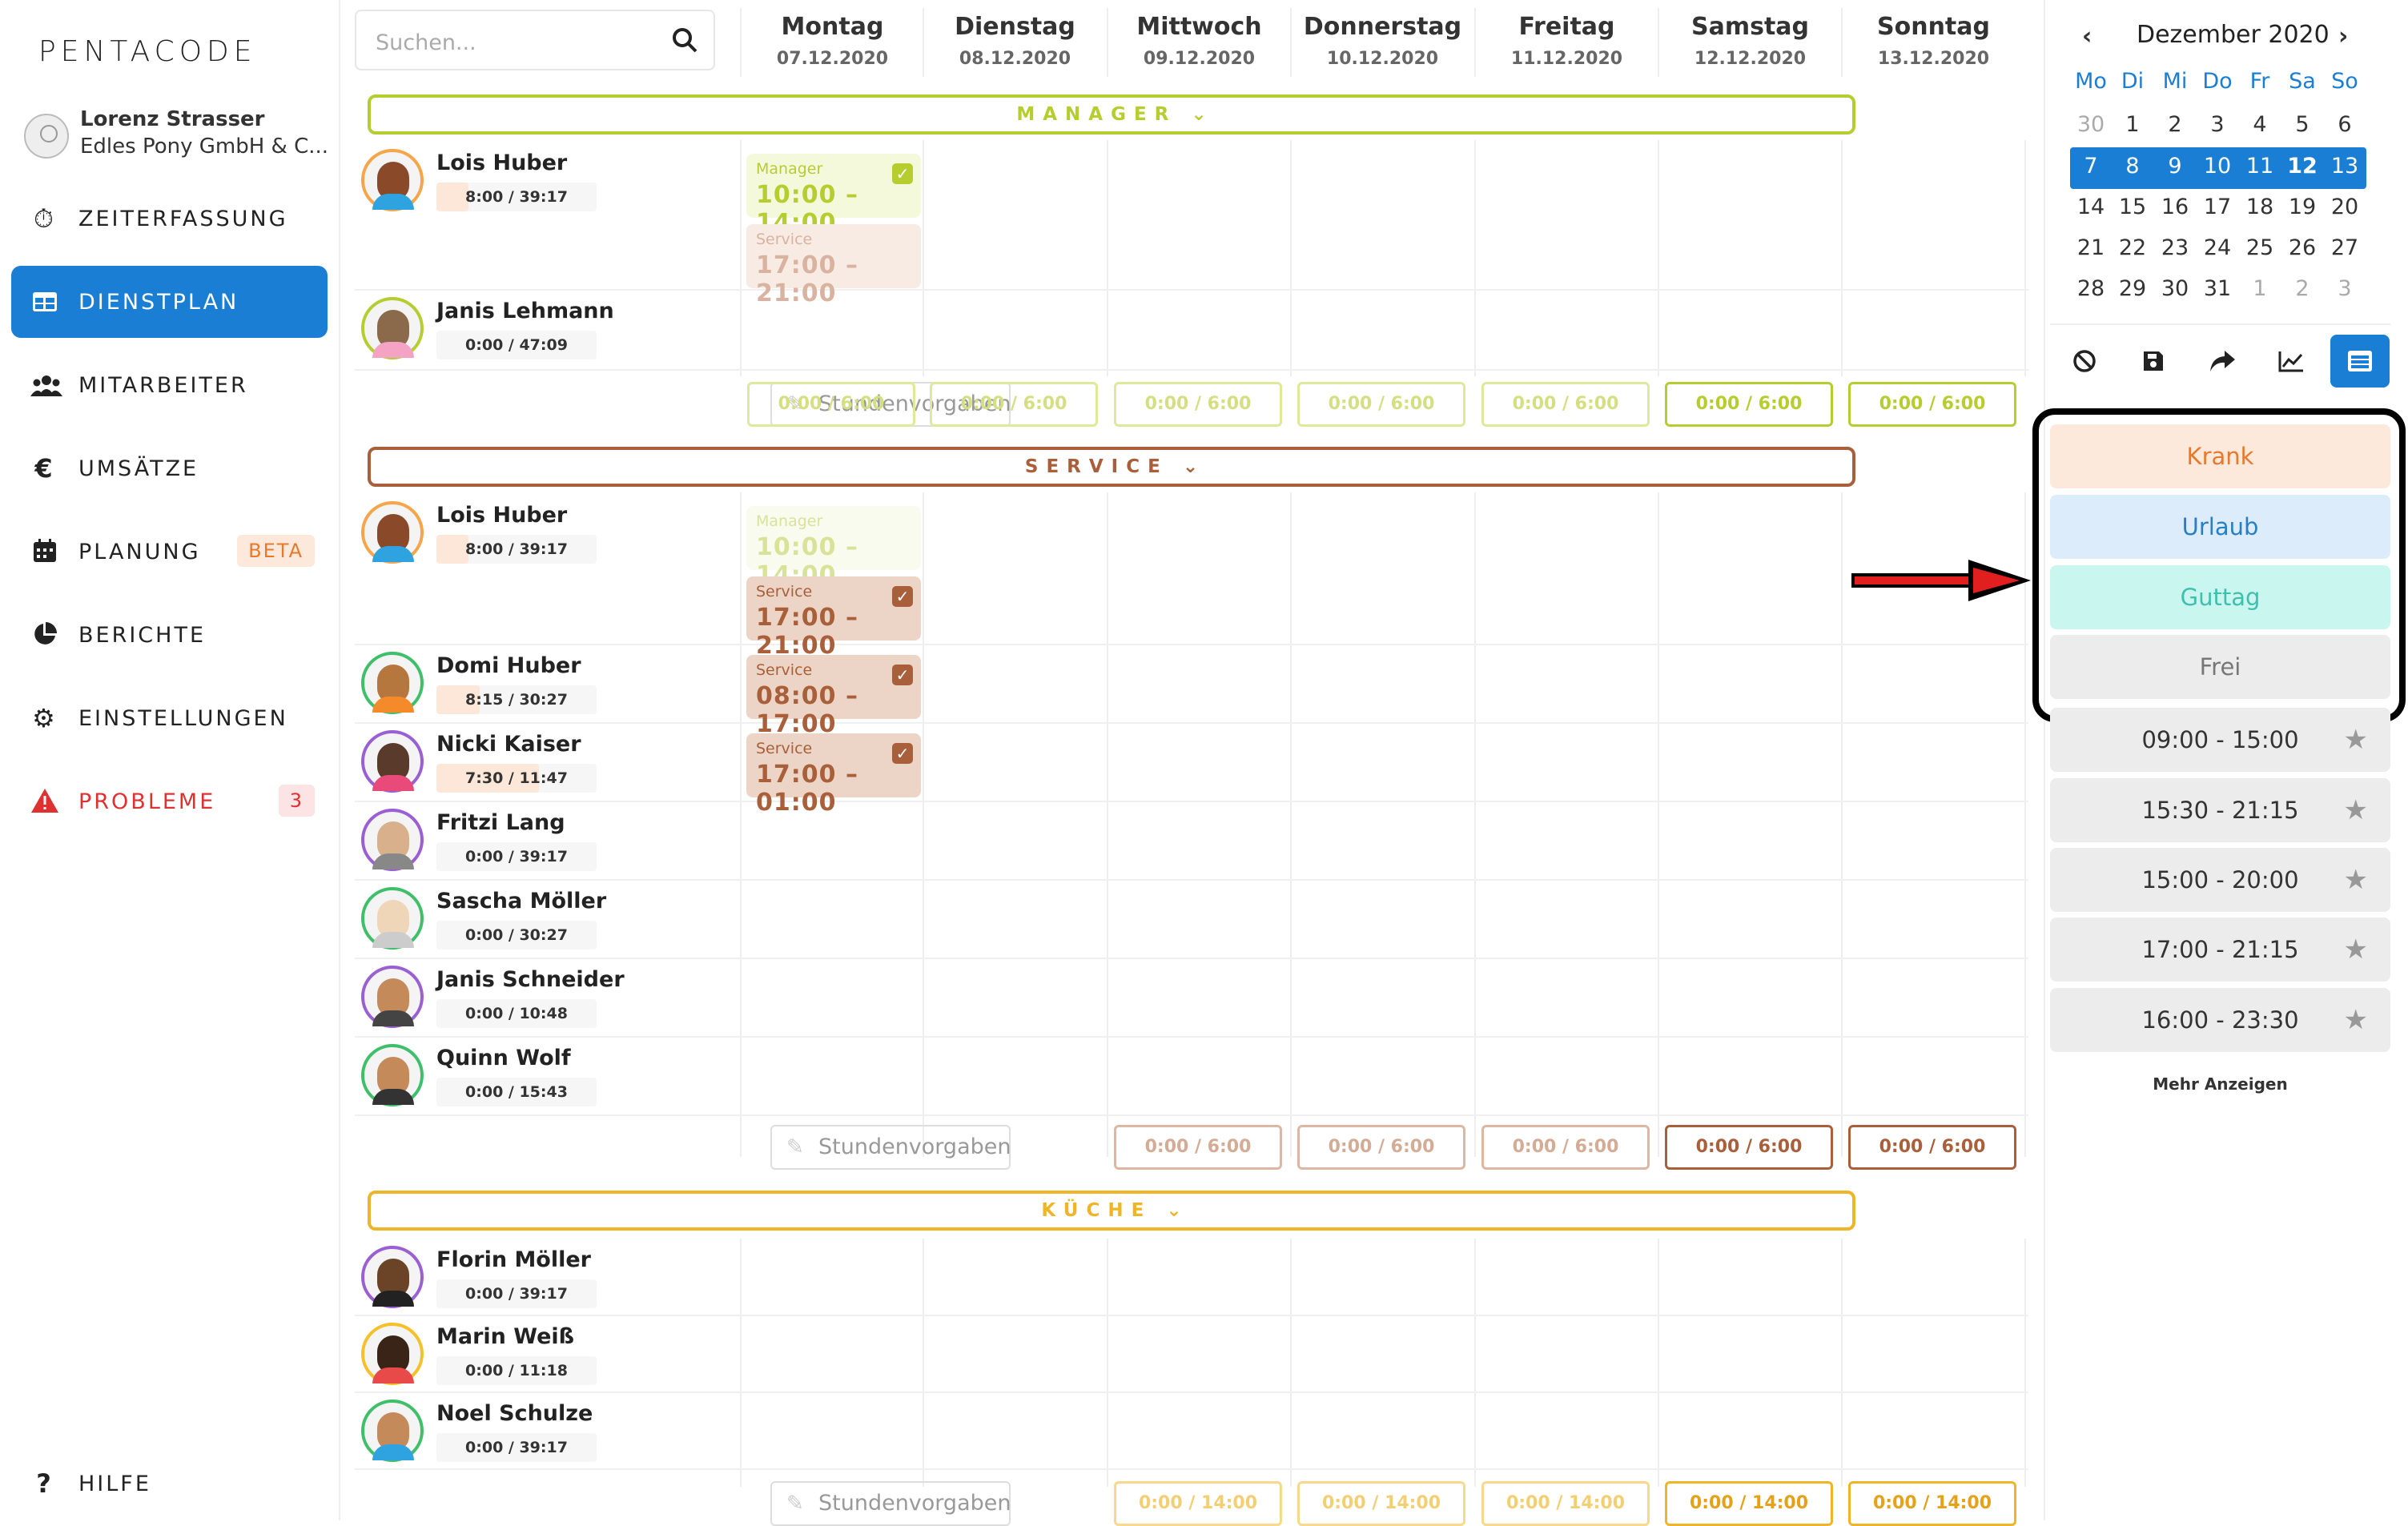 Image resolution: width=2408 pixels, height=1526 pixels. Describe the element at coordinates (2132, 248) in the screenshot. I see `calendar-day: 22` at that location.